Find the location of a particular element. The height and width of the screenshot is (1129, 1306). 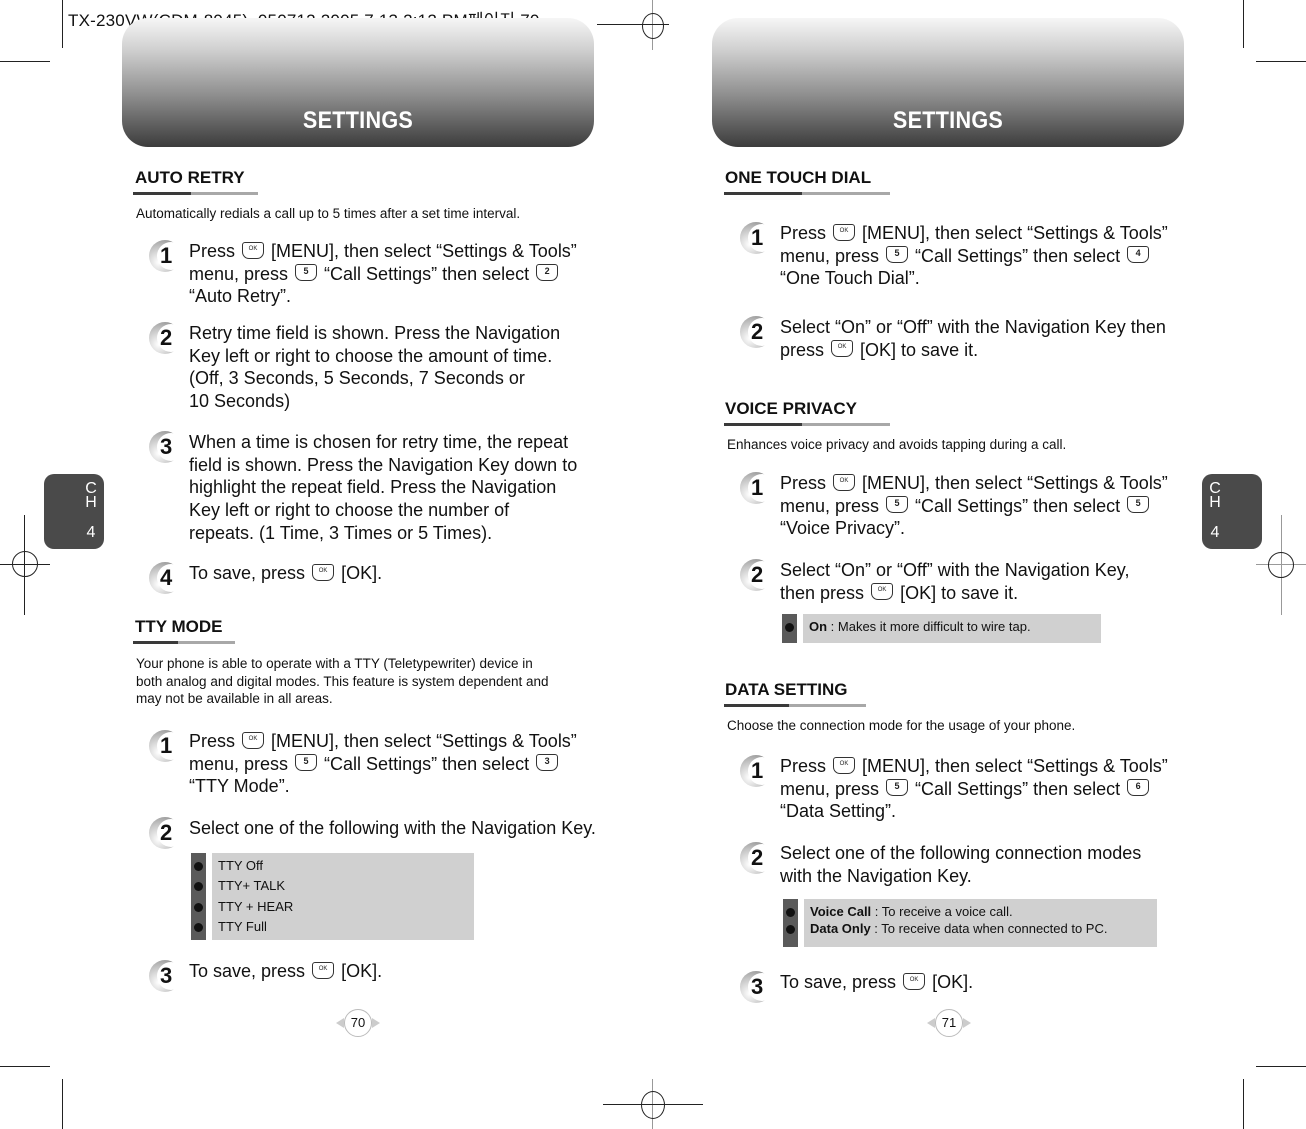

left-page-banner: SETTINGS is located at coordinates (358, 82).